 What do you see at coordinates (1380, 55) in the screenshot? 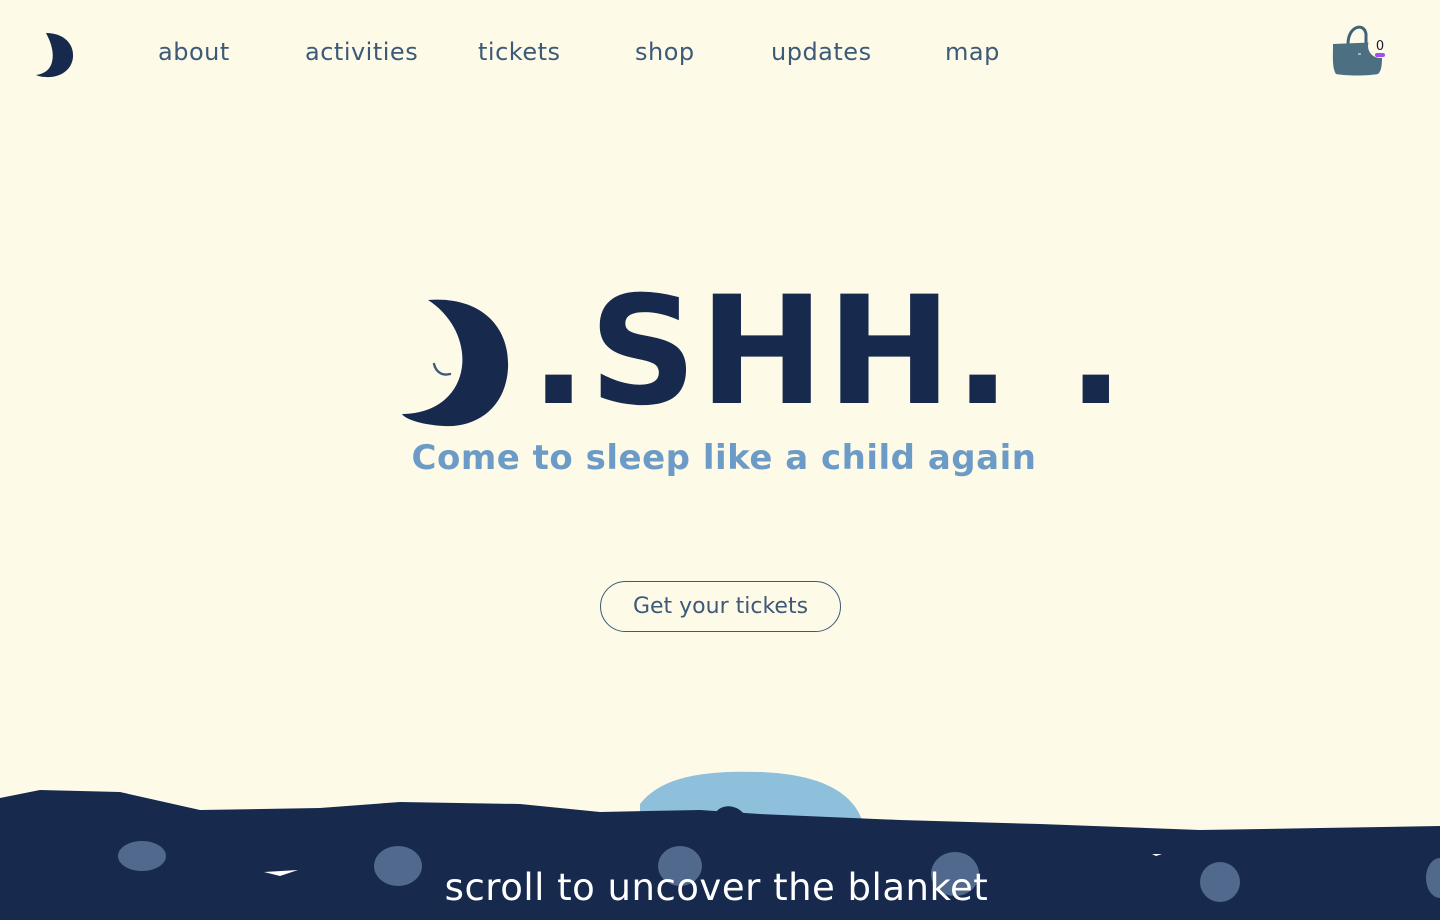
I see `cart-badge-accent` at bounding box center [1380, 55].